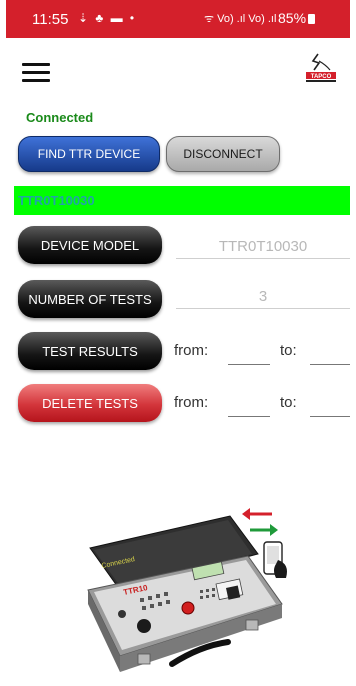 This screenshot has width=356, height=686. Describe the element at coordinates (330, 354) in the screenshot. I see `test-results-to-input` at that location.